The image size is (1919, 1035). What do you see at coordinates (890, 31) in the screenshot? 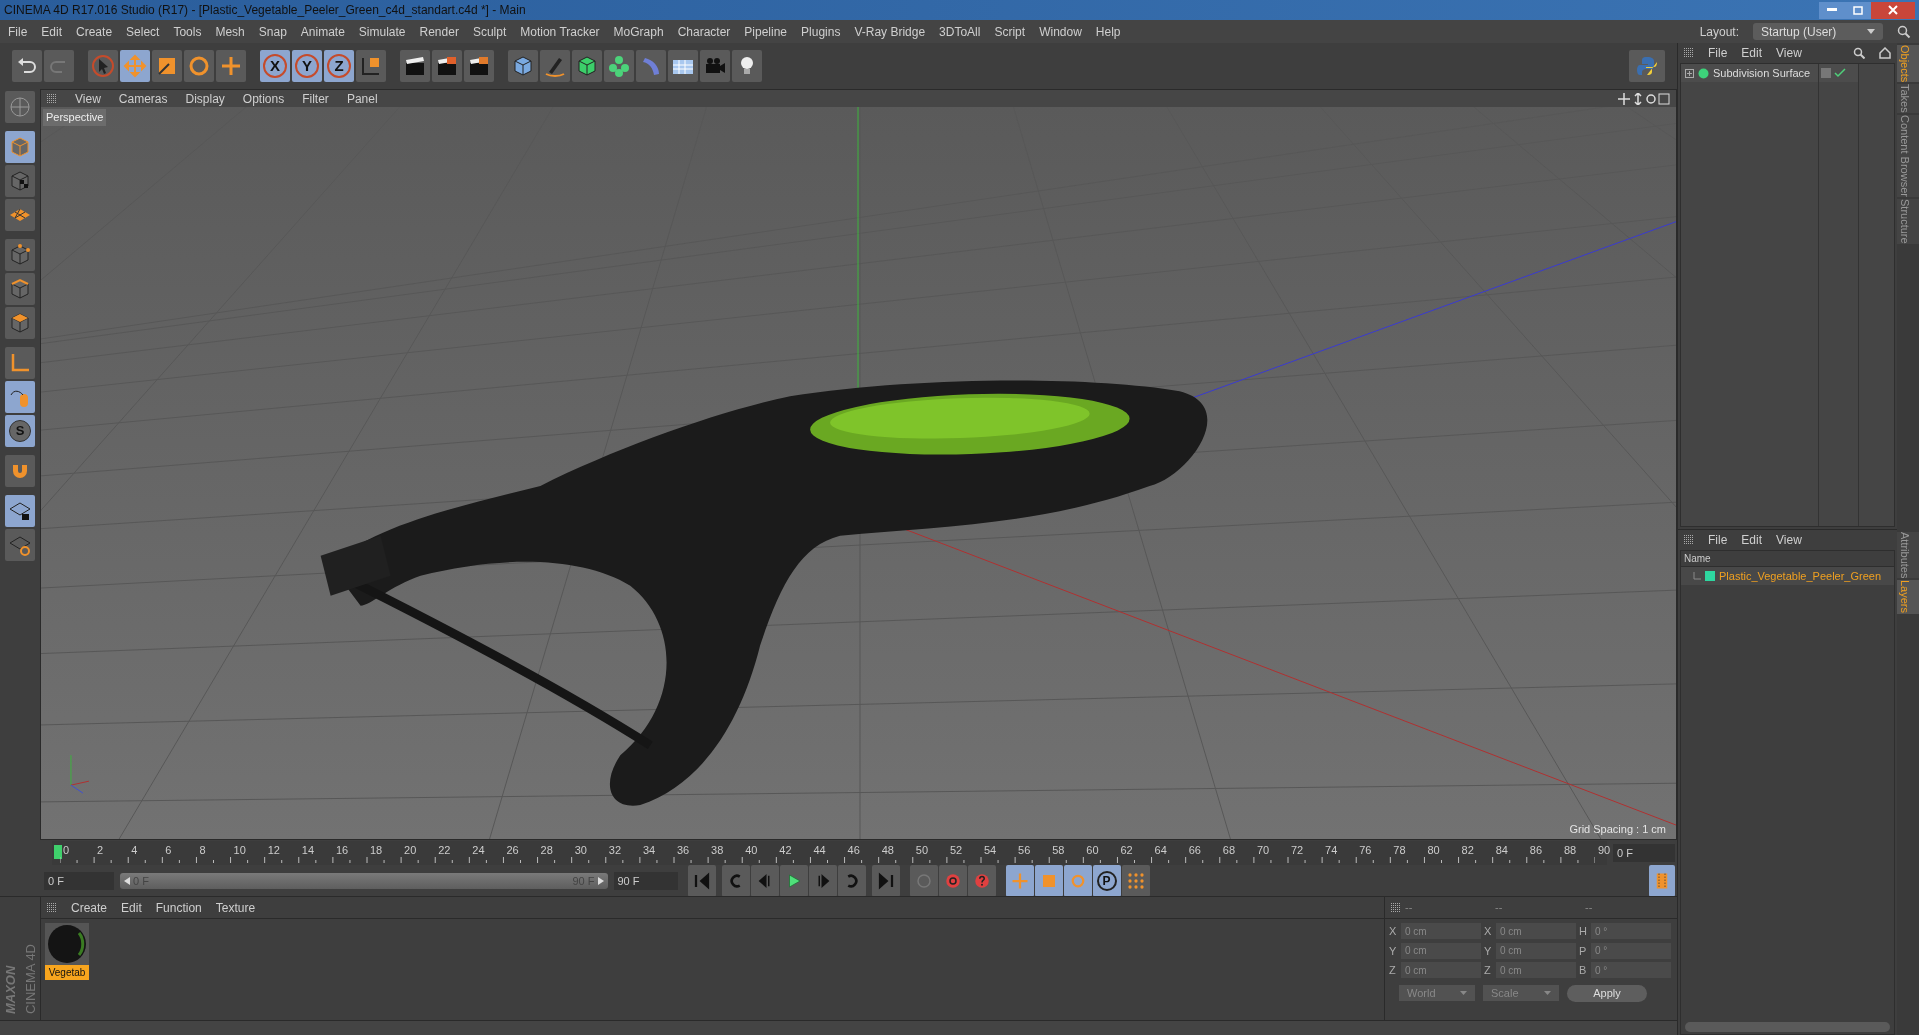
I see `menu-item: V-Ray Bridge` at bounding box center [890, 31].